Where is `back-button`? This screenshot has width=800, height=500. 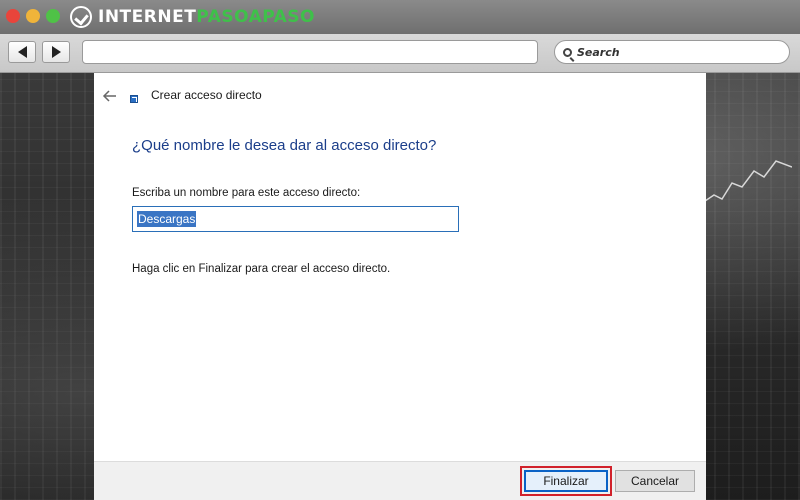 back-button is located at coordinates (22, 52).